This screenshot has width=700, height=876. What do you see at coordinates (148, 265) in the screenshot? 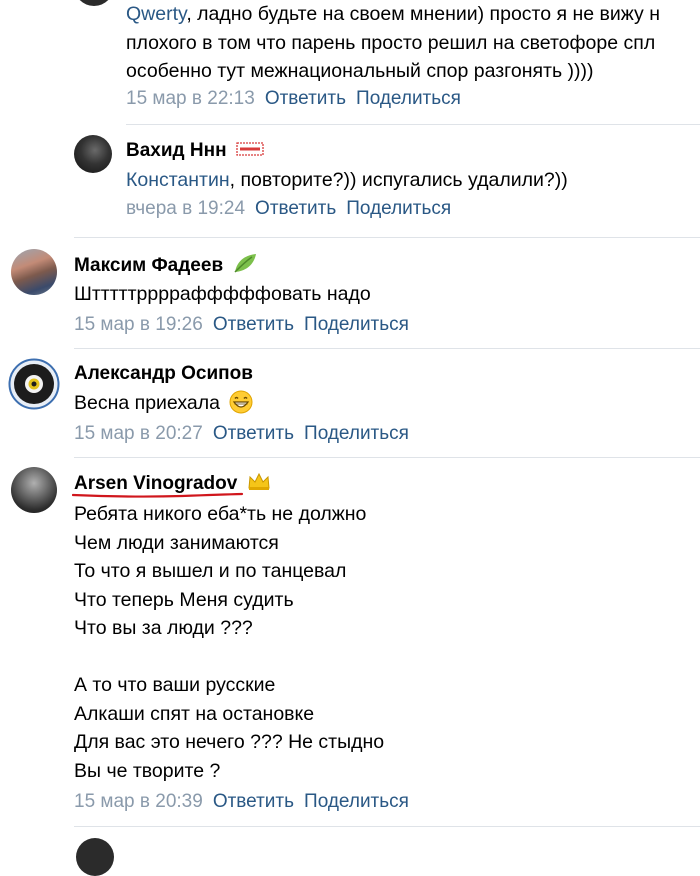
I see `author-link: Максим Фадеев` at bounding box center [148, 265].